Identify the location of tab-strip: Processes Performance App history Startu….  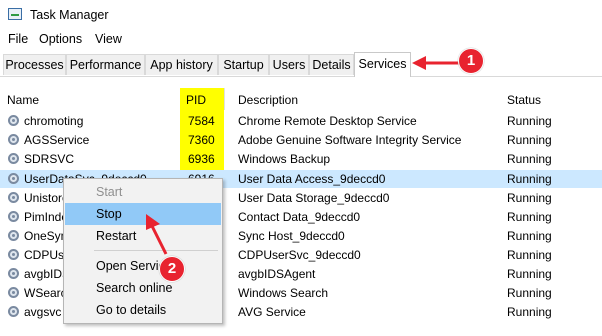
(301, 64).